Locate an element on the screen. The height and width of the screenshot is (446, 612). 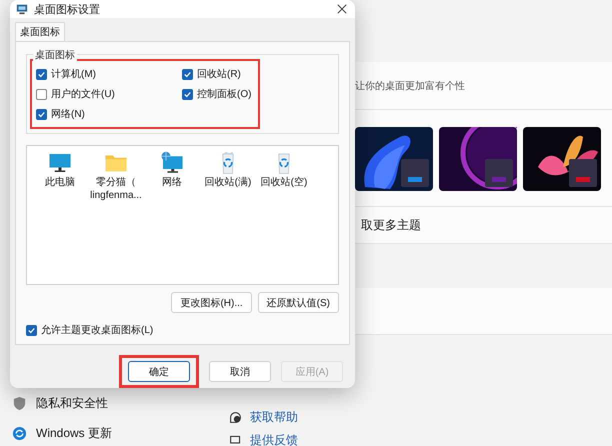
desktop-icon-item: 回收站(空) is located at coordinates (284, 170).